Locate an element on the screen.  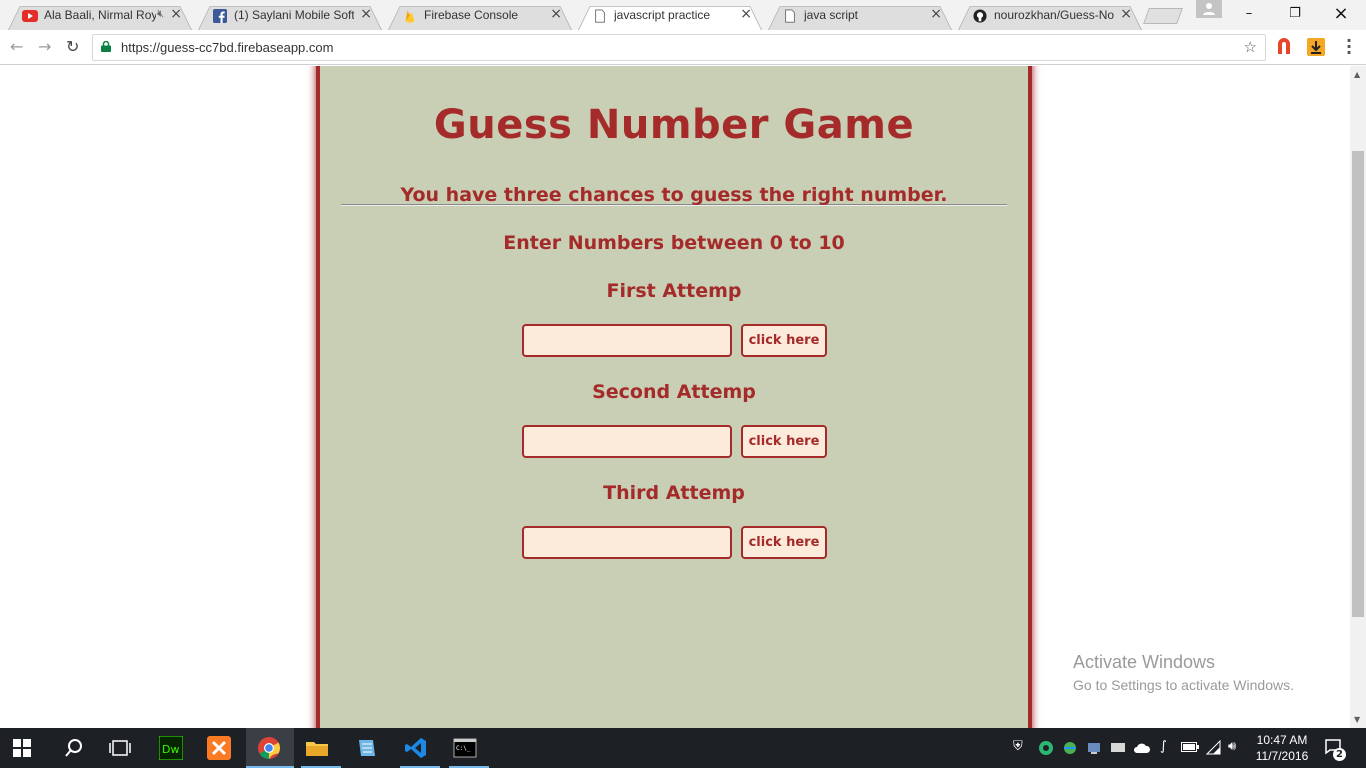
page-title: Guess Number Game is located at coordinates (674, 125).